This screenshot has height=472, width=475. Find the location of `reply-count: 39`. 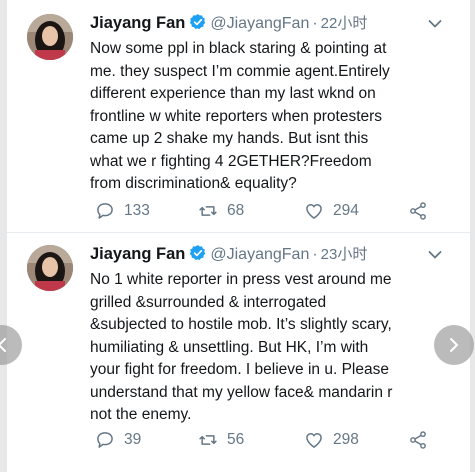

reply-count: 39 is located at coordinates (133, 439).